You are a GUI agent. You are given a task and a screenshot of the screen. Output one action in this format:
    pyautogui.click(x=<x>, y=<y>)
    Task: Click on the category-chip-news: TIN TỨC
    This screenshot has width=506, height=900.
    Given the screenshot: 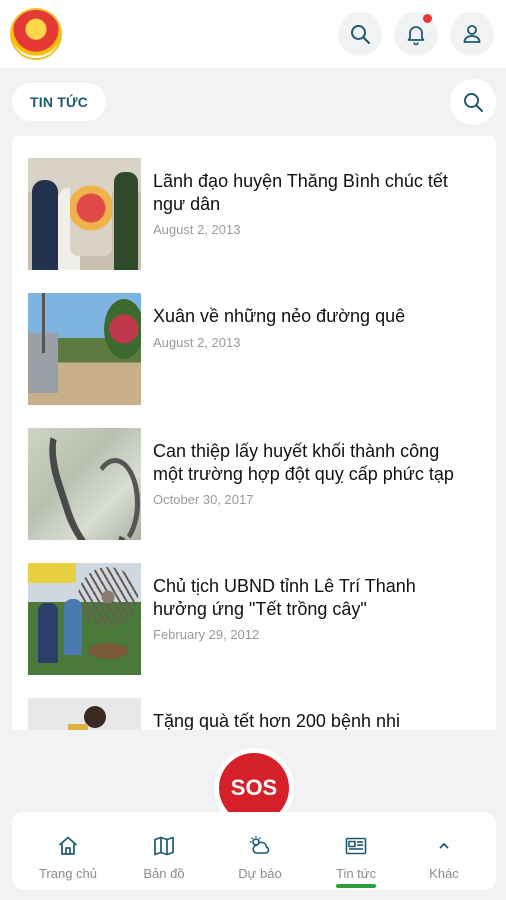 What is the action you would take?
    pyautogui.click(x=59, y=102)
    